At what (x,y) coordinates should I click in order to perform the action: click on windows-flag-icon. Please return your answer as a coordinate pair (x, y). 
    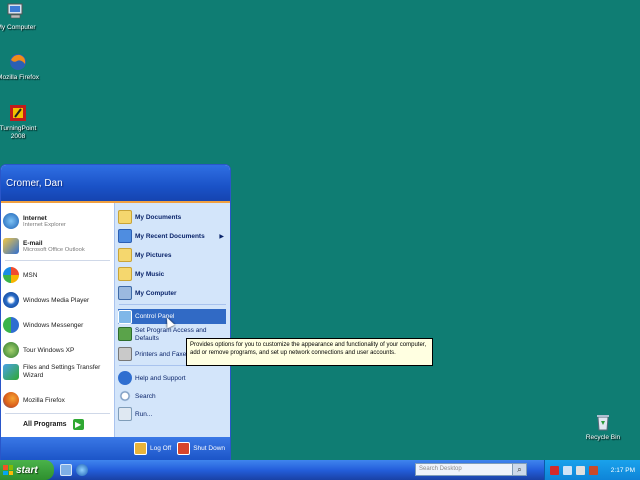
    Looking at the image, I should click on (8, 470).